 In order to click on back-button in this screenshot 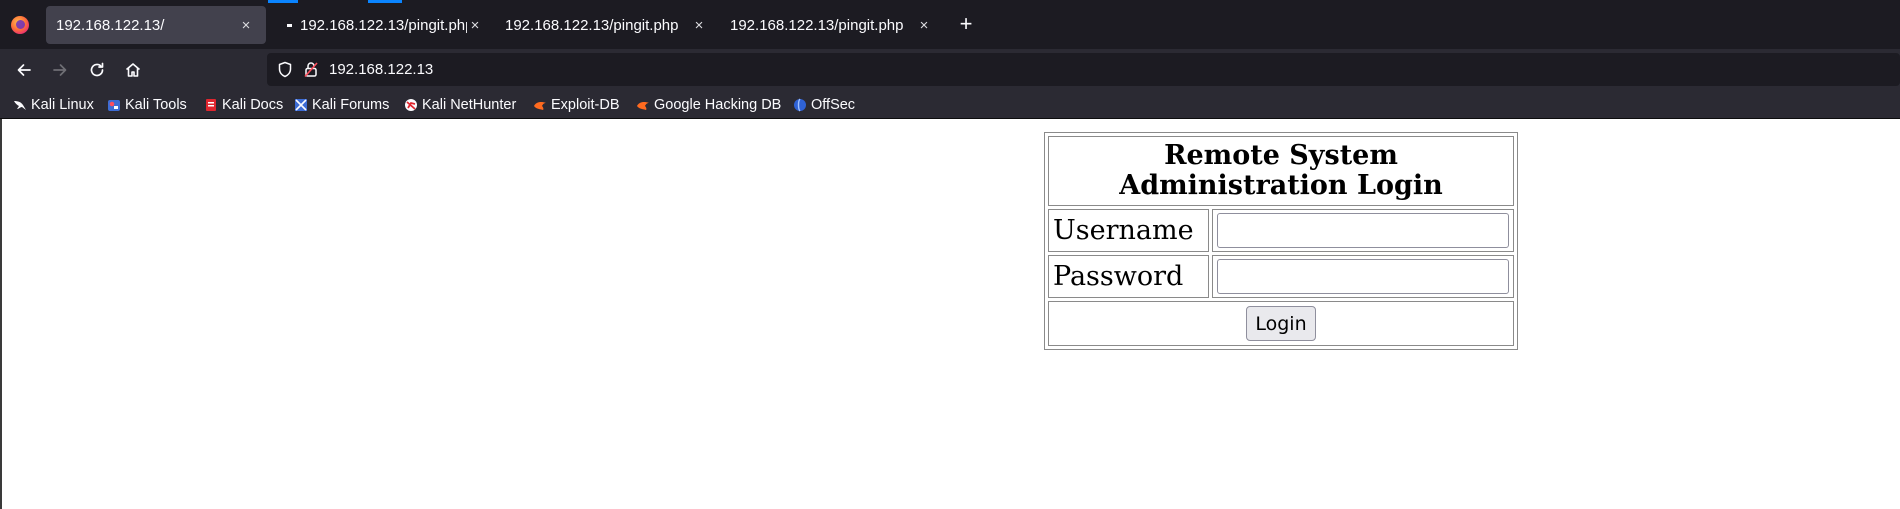, I will do `click(24, 70)`.